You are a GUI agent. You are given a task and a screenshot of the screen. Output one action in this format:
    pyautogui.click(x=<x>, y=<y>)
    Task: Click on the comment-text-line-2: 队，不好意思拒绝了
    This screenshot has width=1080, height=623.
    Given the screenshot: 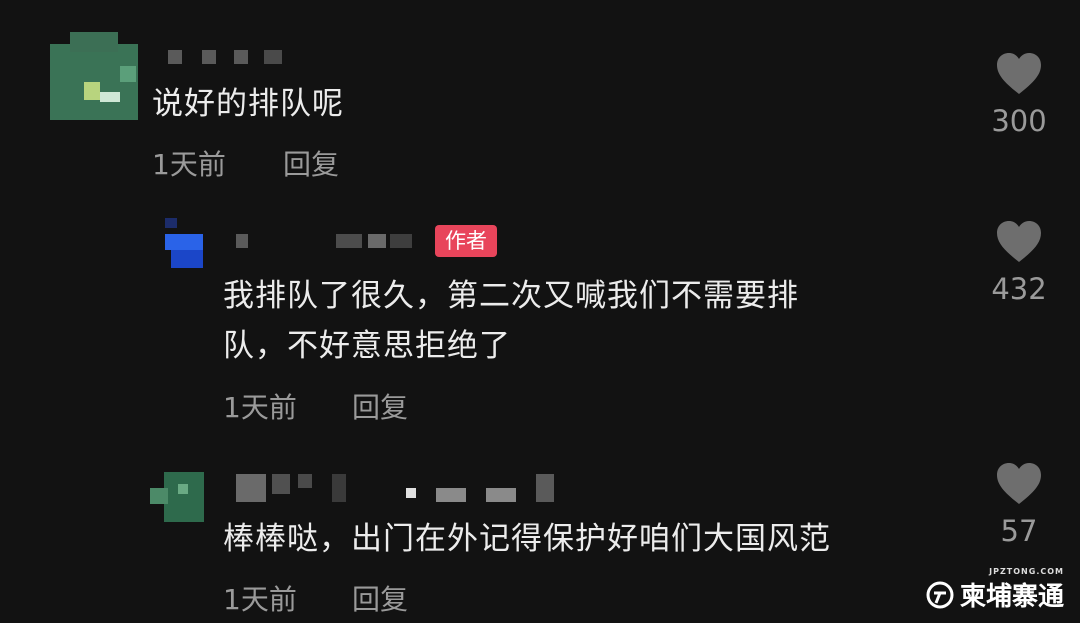 What is the action you would take?
    pyautogui.click(x=367, y=346)
    